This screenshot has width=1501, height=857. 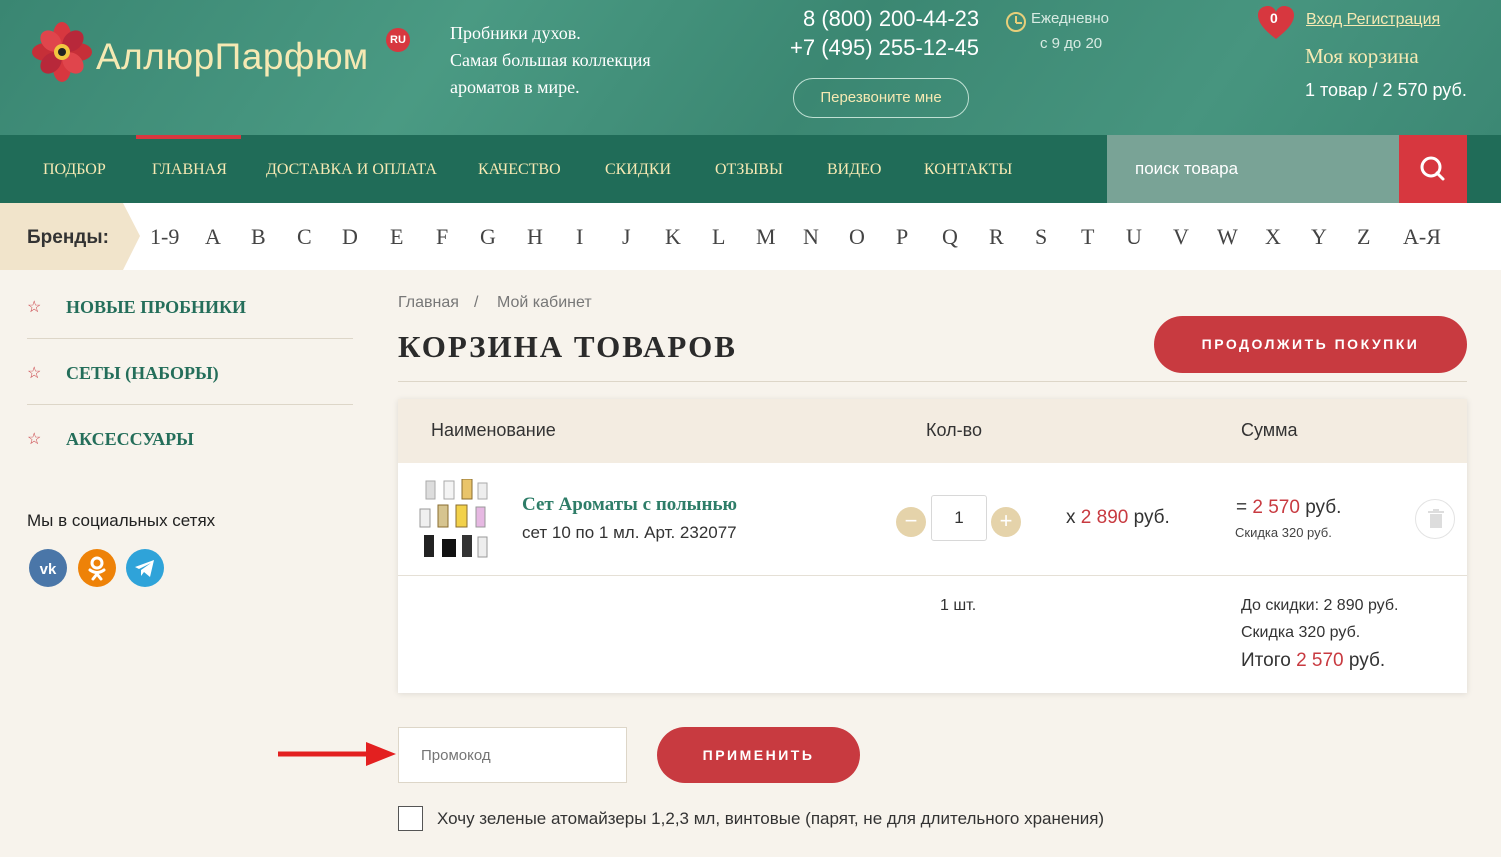 I want to click on telegram-icon, so click(x=145, y=568).